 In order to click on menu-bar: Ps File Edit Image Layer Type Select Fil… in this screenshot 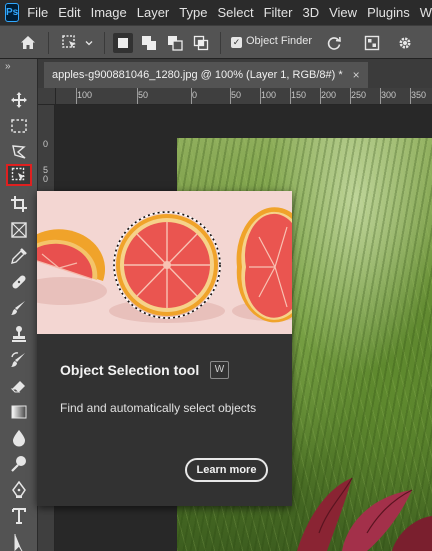, I will do `click(216, 12)`.